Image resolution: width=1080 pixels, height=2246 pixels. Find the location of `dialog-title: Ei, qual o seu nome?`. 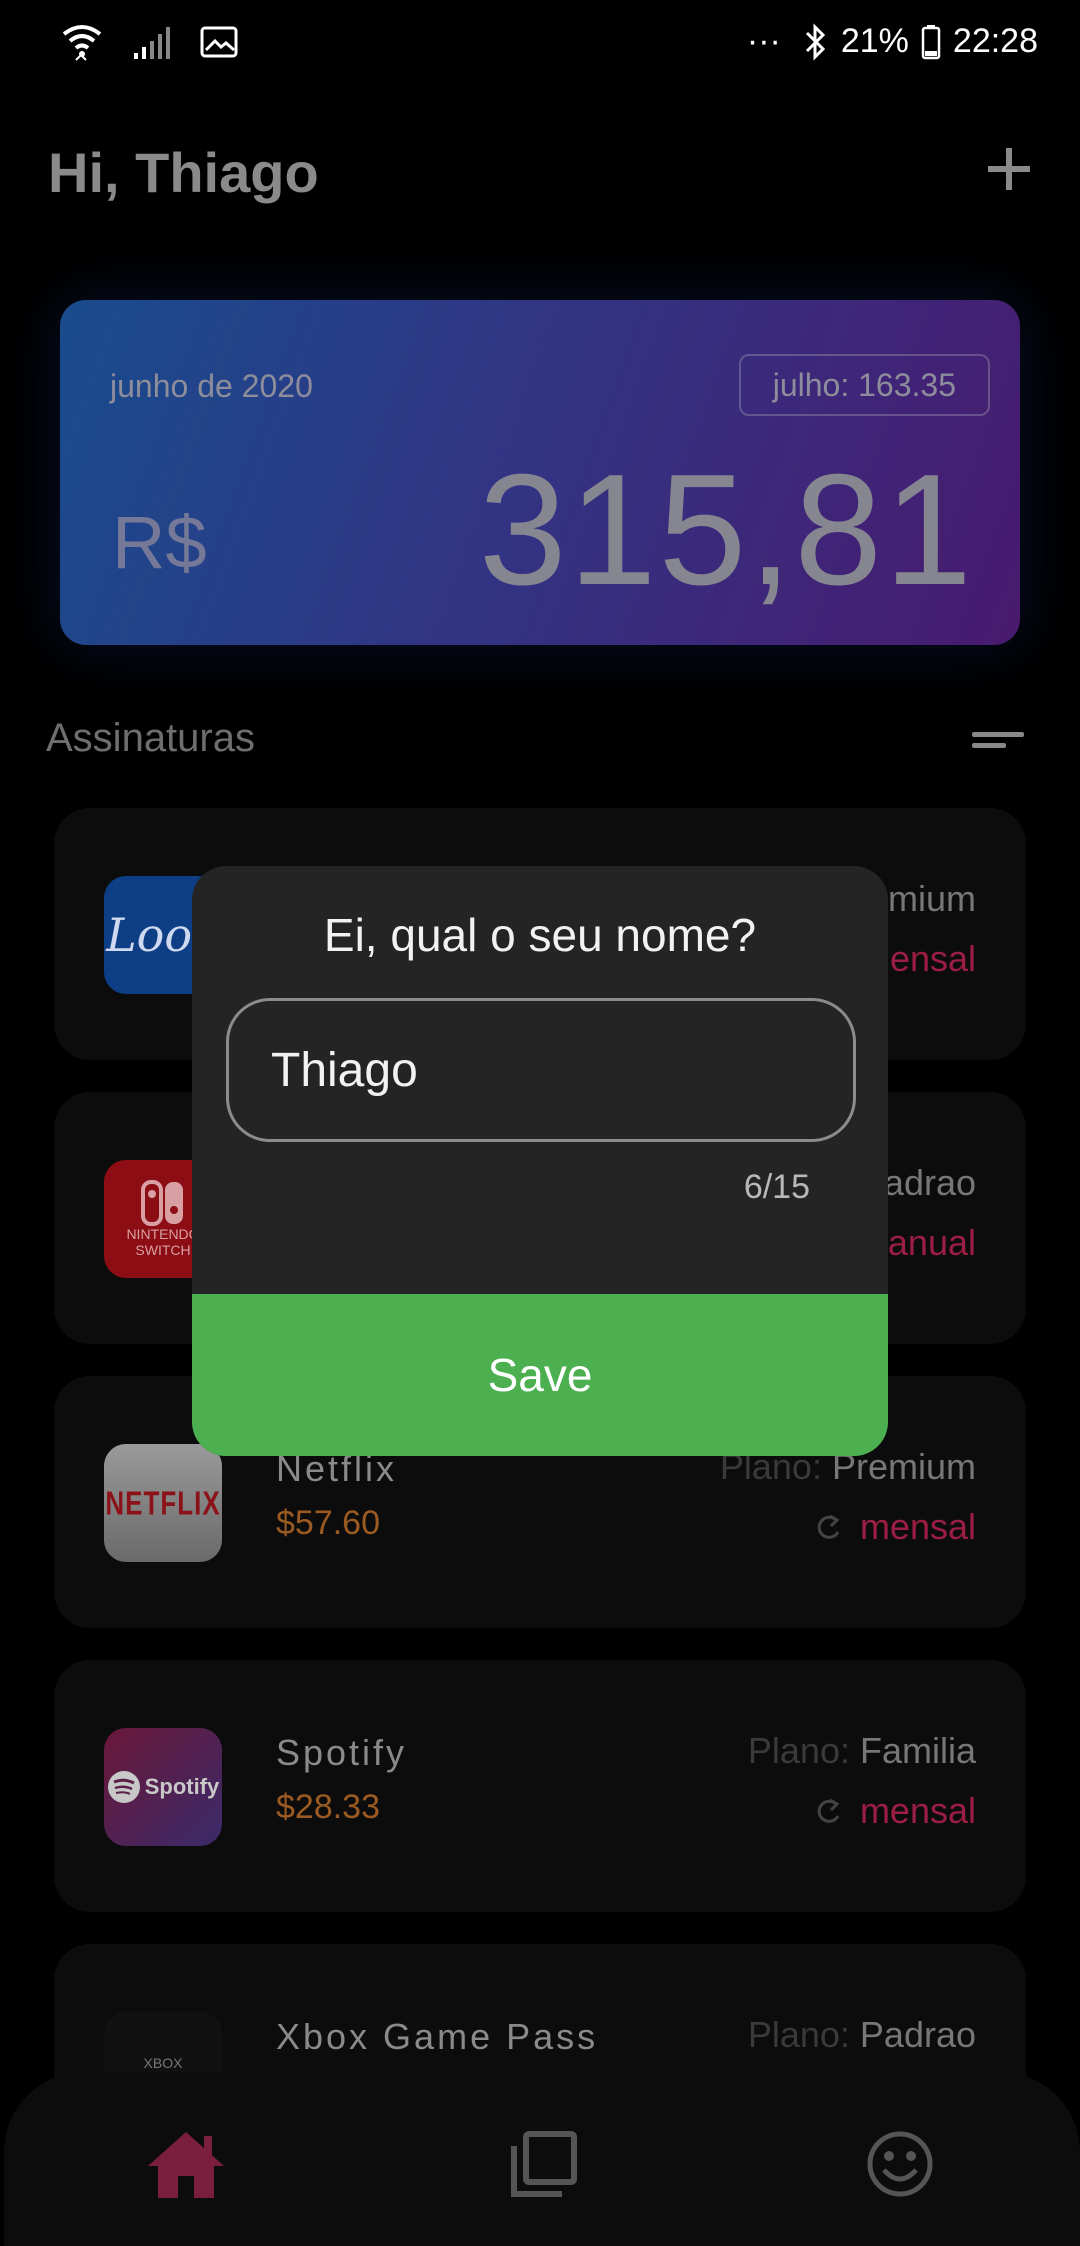

dialog-title: Ei, qual o seu nome? is located at coordinates (540, 935).